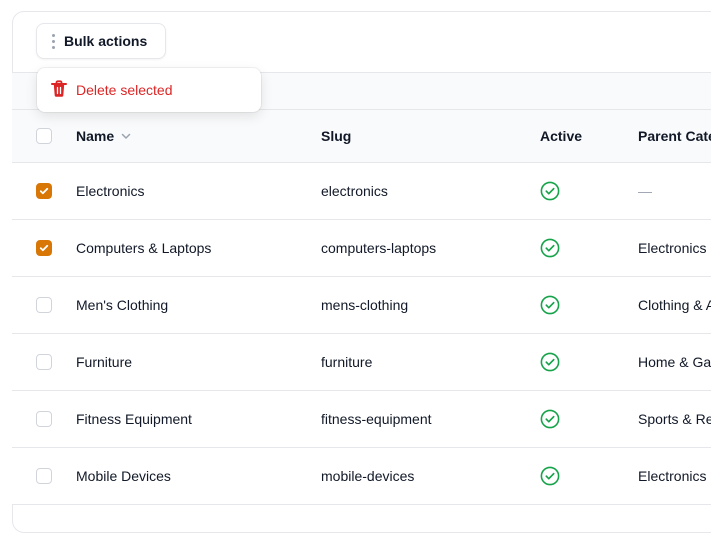  I want to click on cell-name: Fitness Equipment, so click(134, 419).